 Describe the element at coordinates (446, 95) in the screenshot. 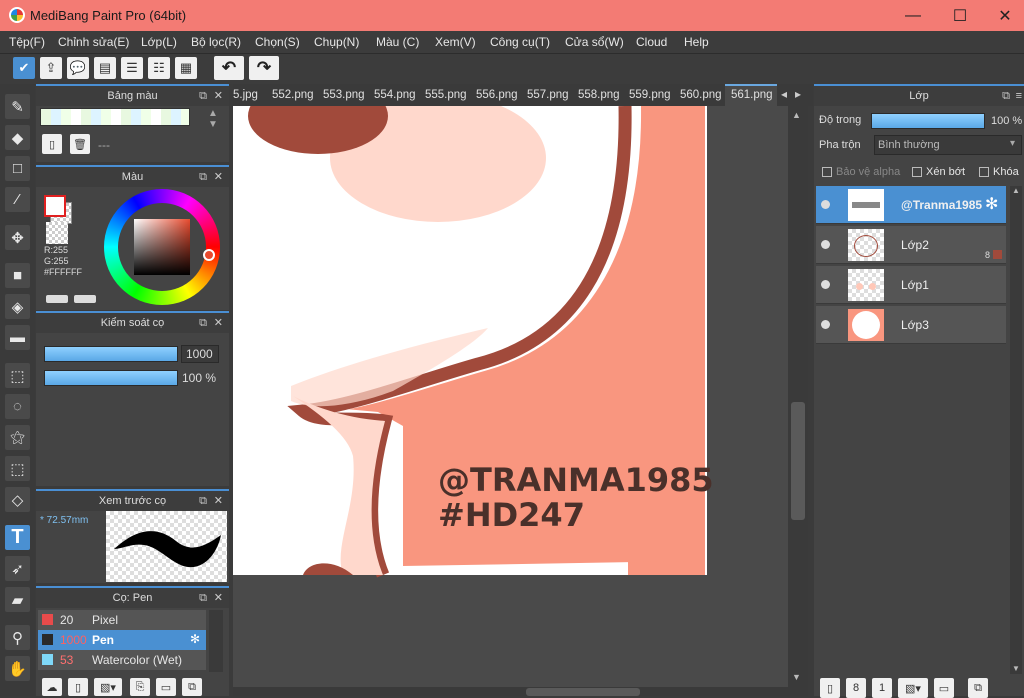

I see `tab-555: 555.png` at that location.